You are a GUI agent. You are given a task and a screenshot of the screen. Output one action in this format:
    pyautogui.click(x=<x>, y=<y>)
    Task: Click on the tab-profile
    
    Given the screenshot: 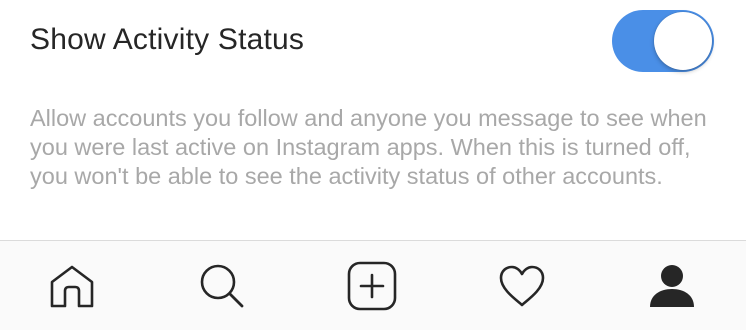 What is the action you would take?
    pyautogui.click(x=672, y=285)
    